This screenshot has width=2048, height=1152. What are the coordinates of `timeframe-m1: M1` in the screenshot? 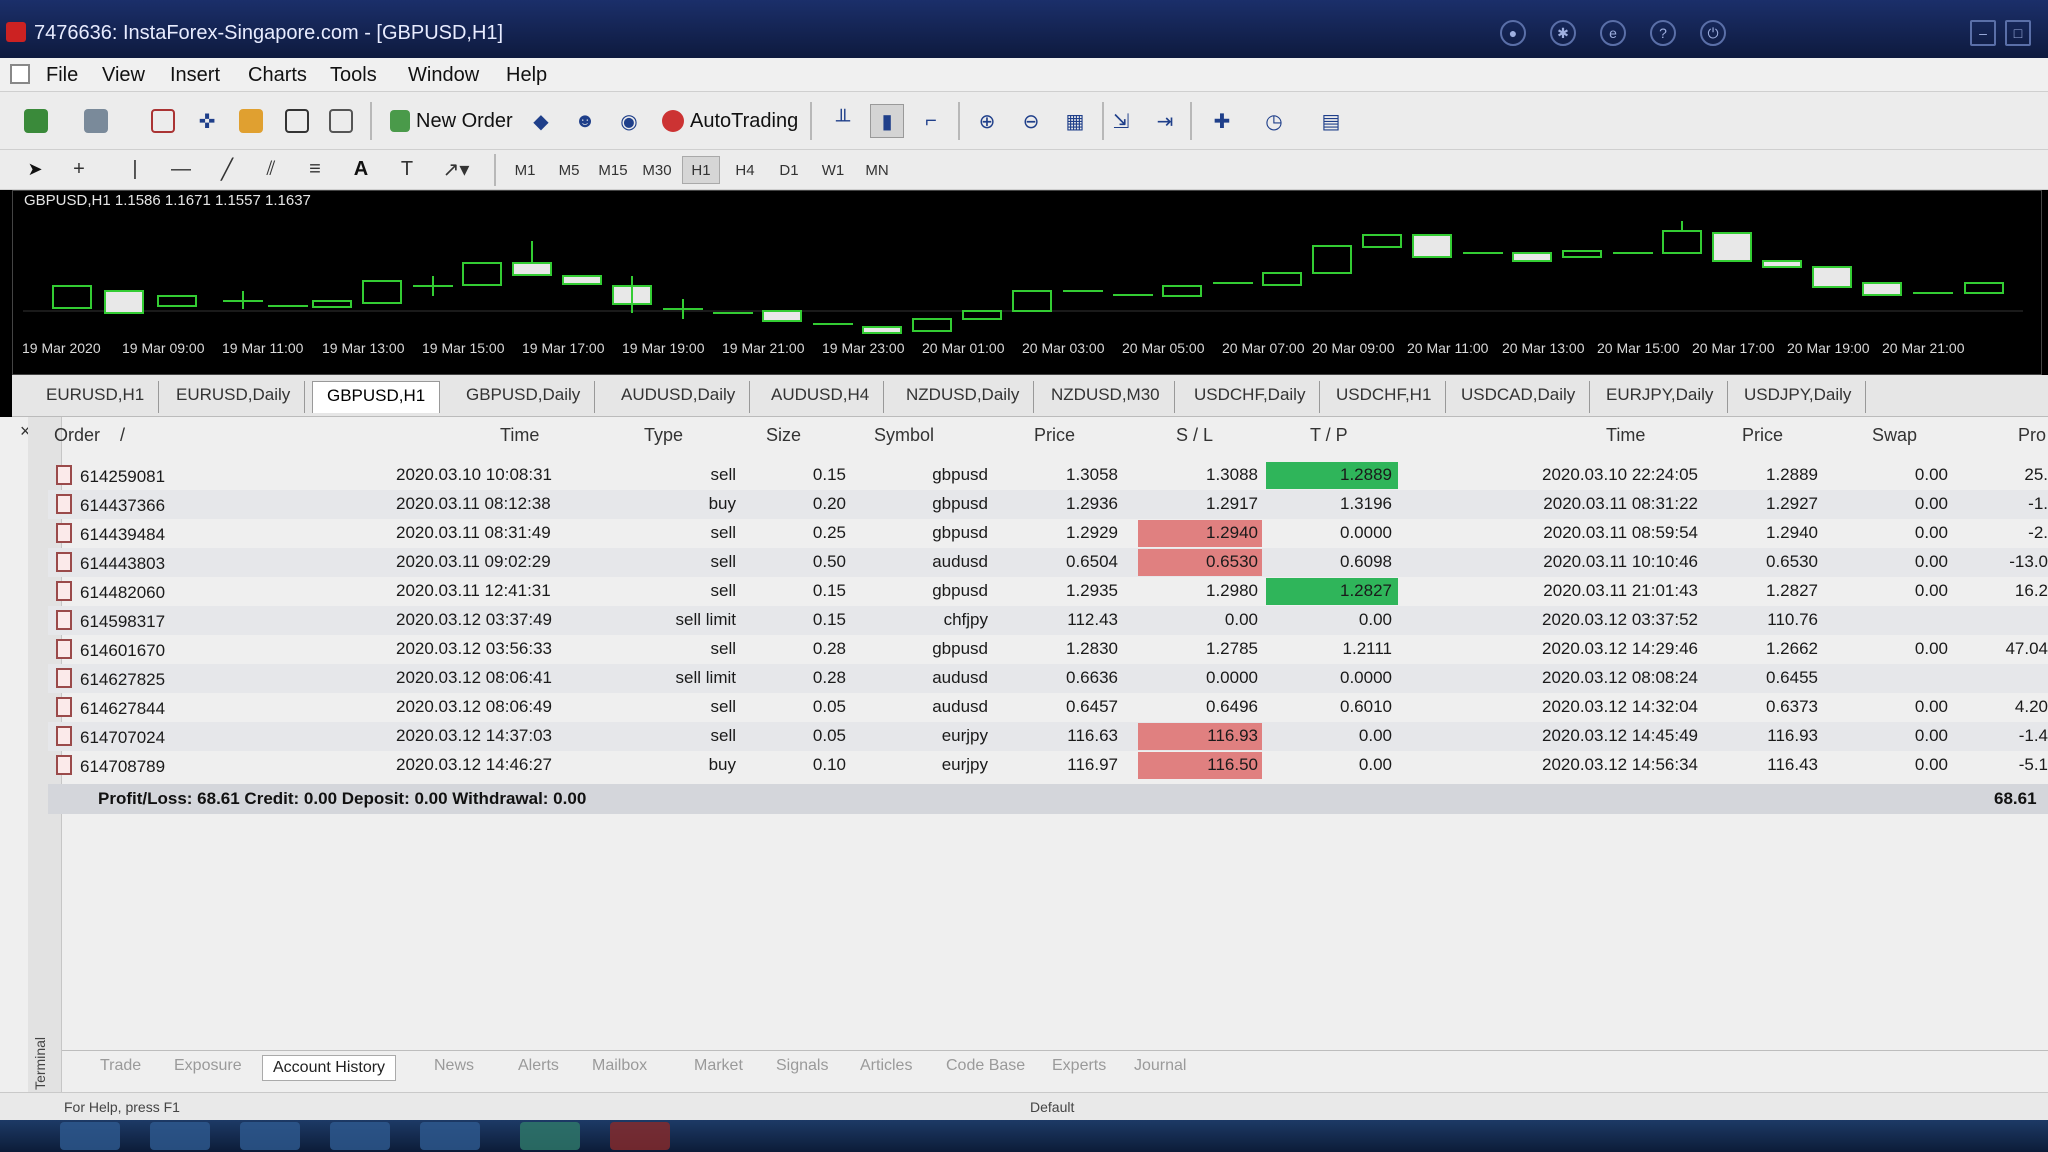 It's located at (525, 170).